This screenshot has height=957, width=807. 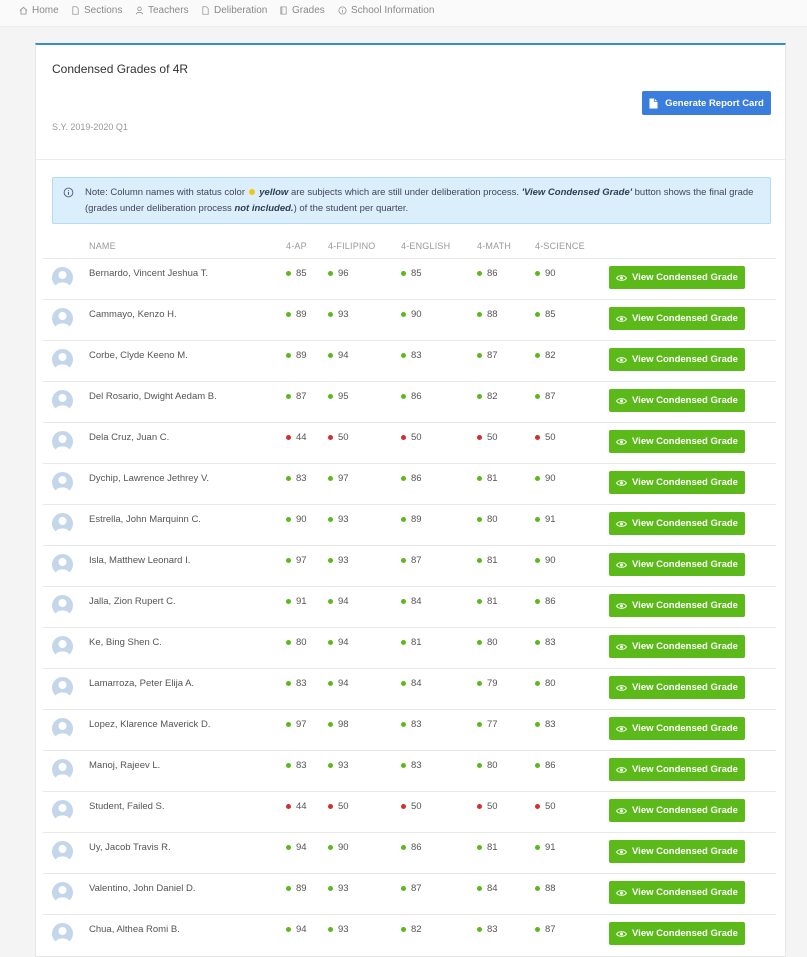 I want to click on nav-label: Sections, so click(x=103, y=10).